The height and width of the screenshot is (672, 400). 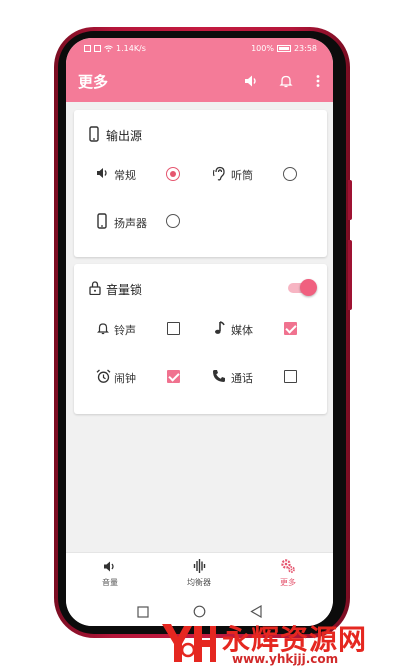 What do you see at coordinates (130, 223) in the screenshot?
I see `option-speaker-label: 扬声器` at bounding box center [130, 223].